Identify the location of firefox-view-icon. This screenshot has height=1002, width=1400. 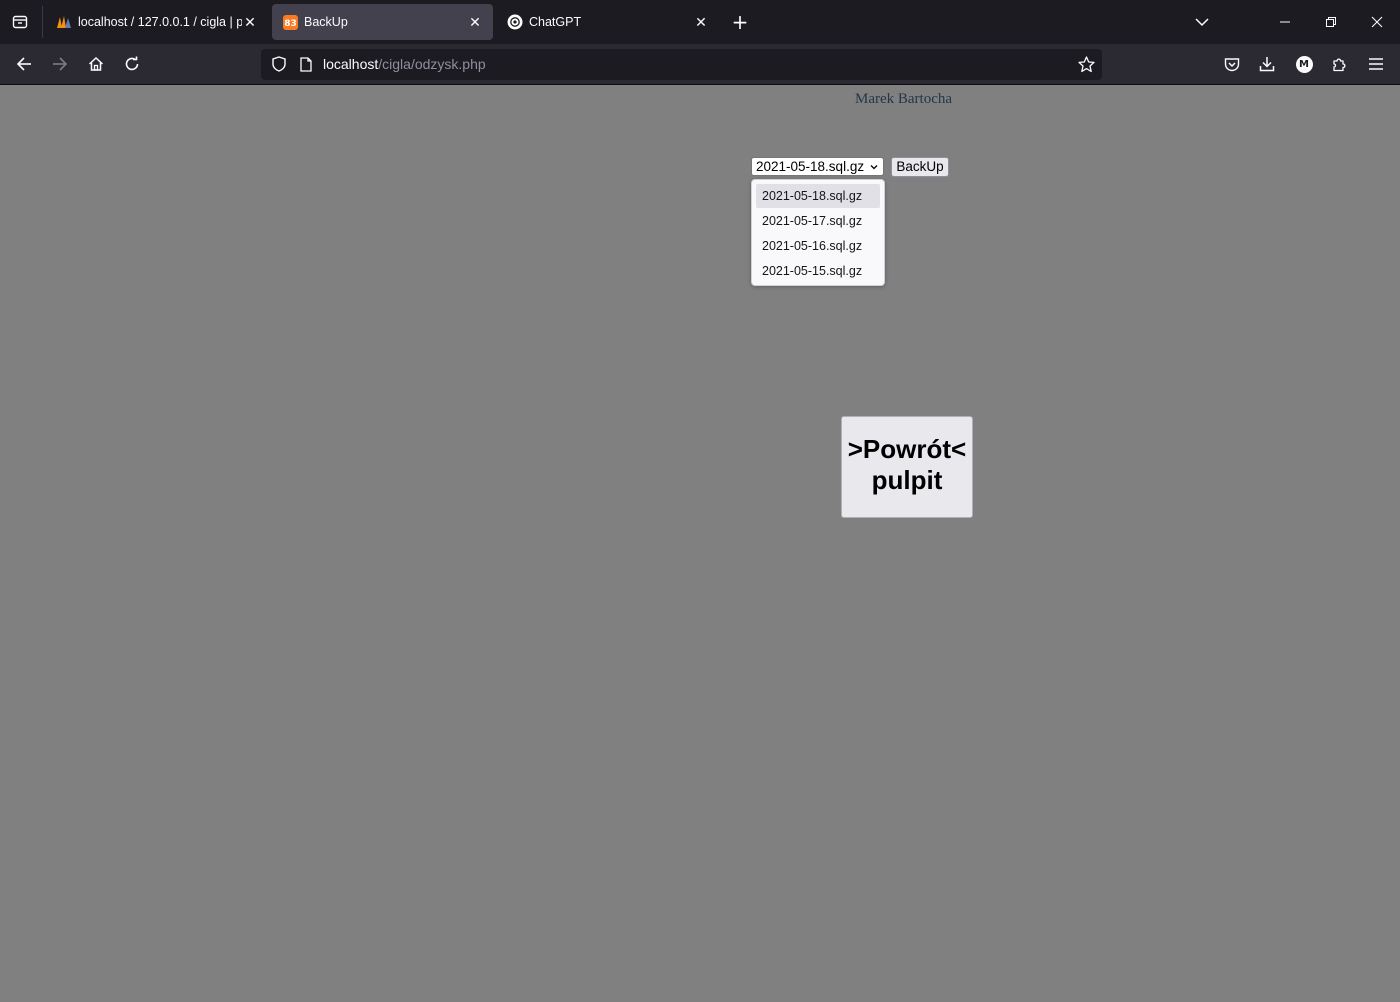
(20, 22).